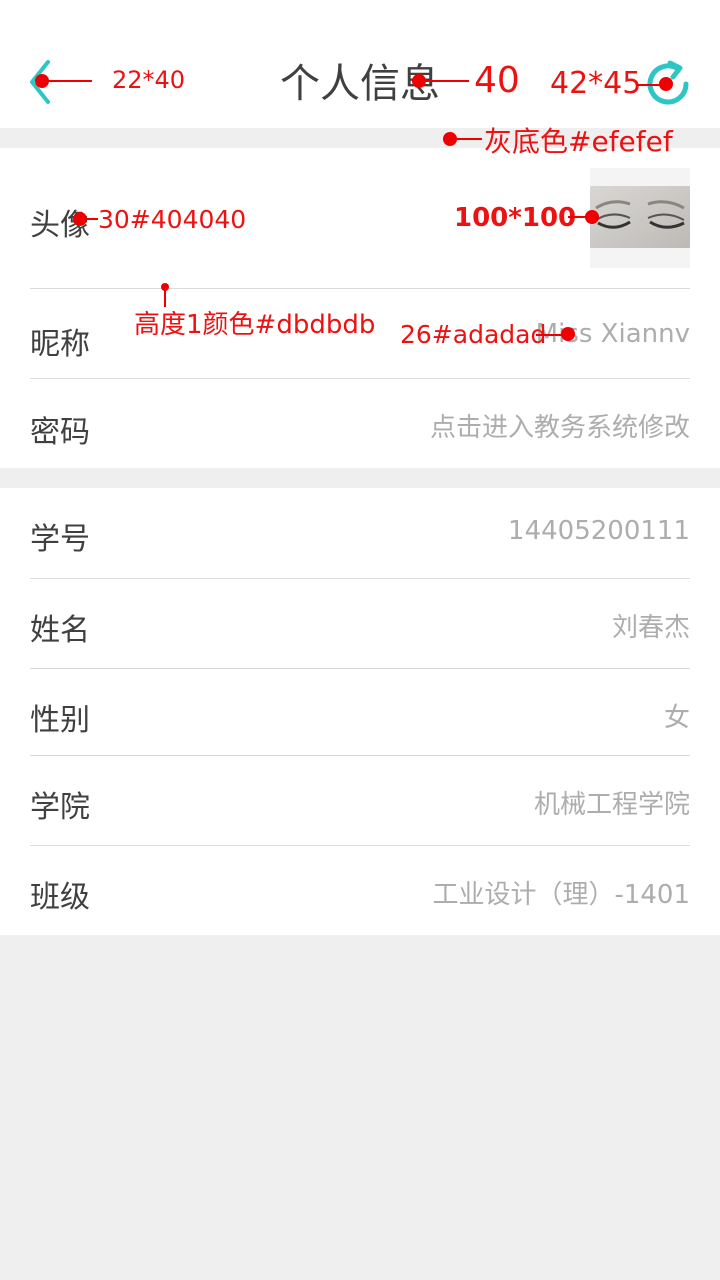 This screenshot has height=1280, width=720. I want to click on header-bar: 个人信息, so click(360, 64).